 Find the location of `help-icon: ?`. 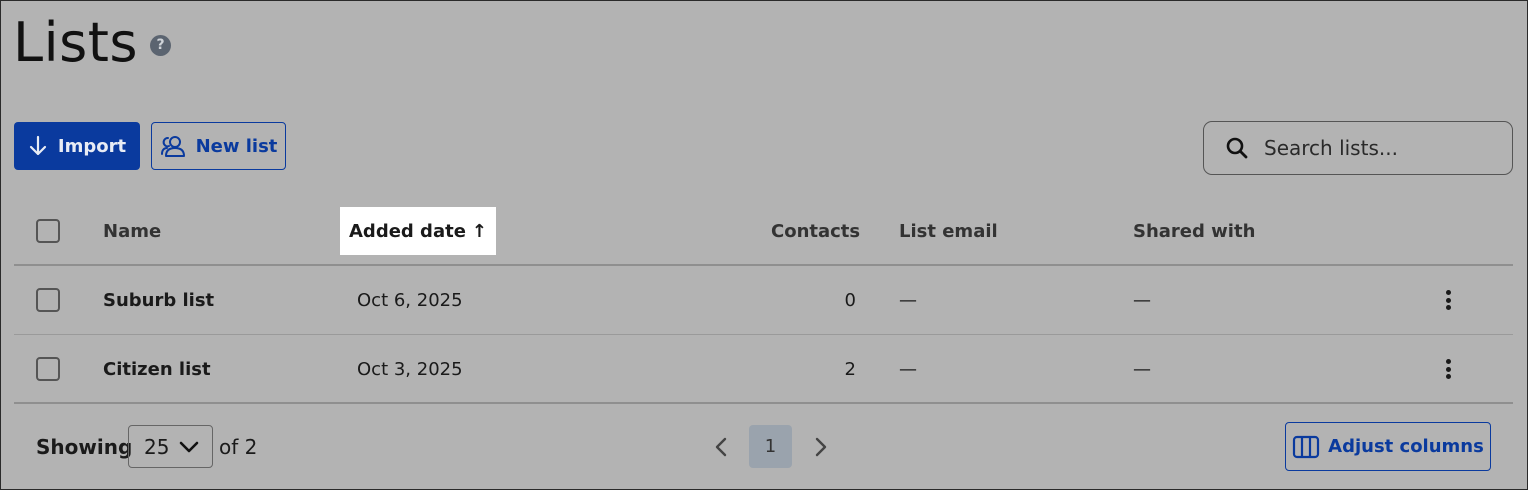

help-icon: ? is located at coordinates (160, 45).